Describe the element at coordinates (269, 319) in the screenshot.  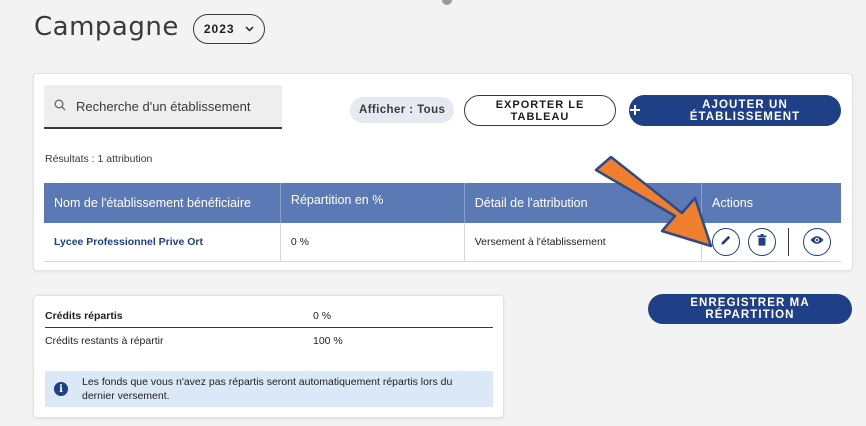
I see `credits-allocated-row: Crédits répartis 0 %` at that location.